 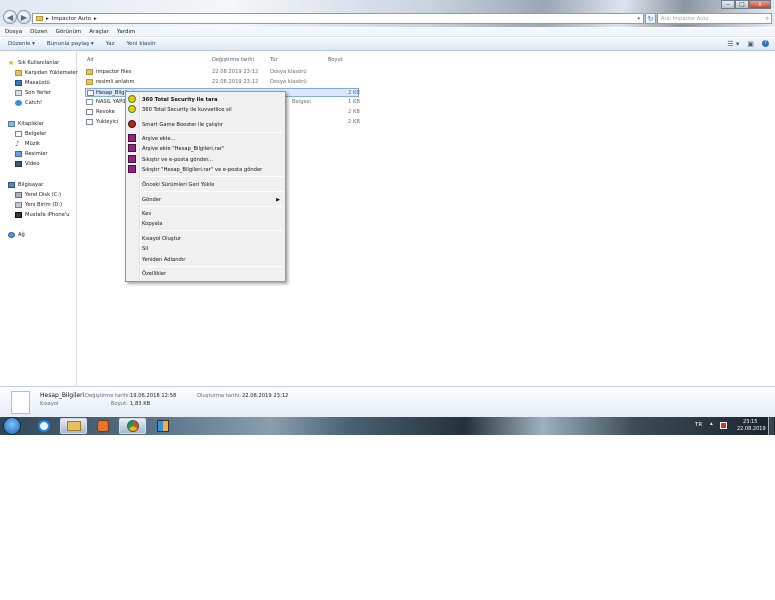 I want to click on organize-button: Düzenle ▾, so click(x=21, y=44).